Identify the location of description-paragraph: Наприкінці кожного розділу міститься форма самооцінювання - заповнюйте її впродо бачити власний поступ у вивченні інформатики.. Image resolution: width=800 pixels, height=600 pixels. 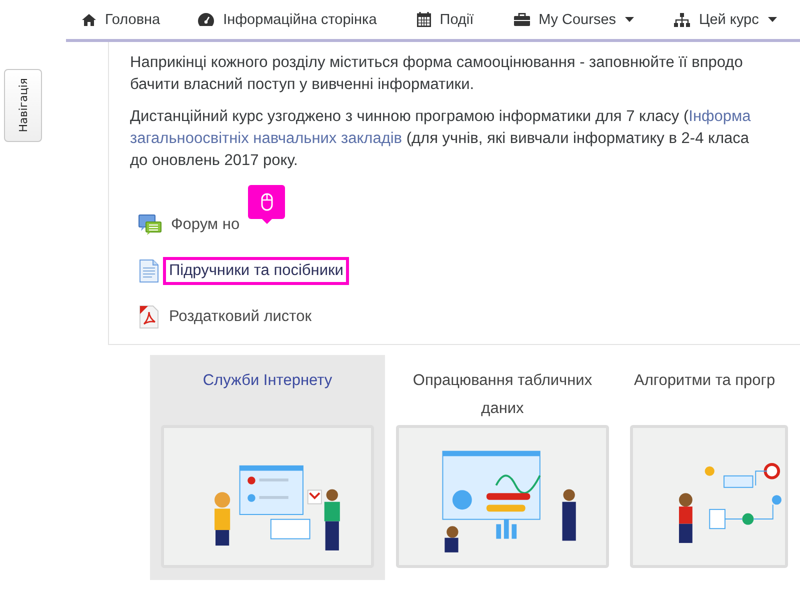
(437, 74).